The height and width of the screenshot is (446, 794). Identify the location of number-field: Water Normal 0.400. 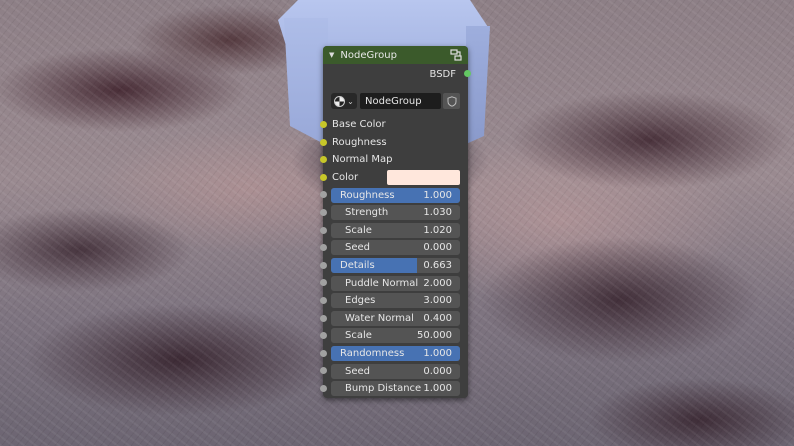
(395, 318).